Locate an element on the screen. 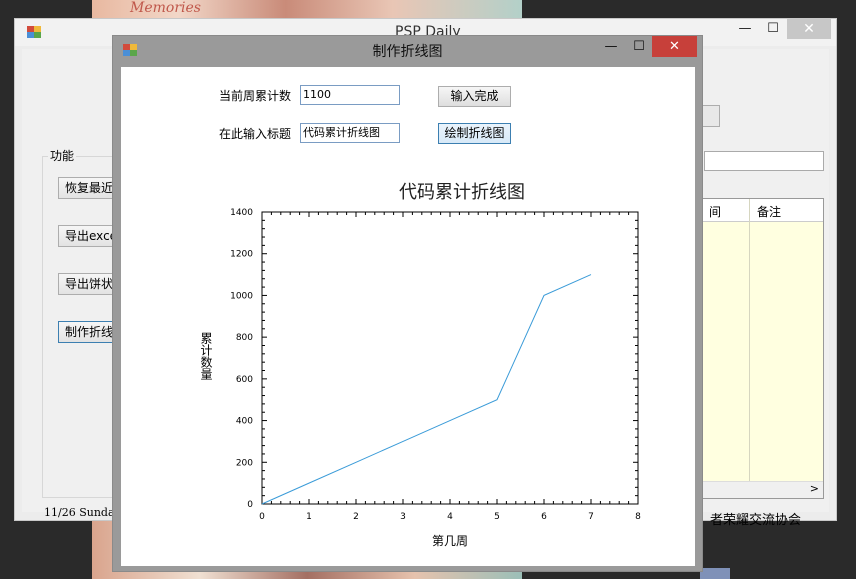 This screenshot has width=856, height=579. y-tick-label: 1400 is located at coordinates (241, 213).